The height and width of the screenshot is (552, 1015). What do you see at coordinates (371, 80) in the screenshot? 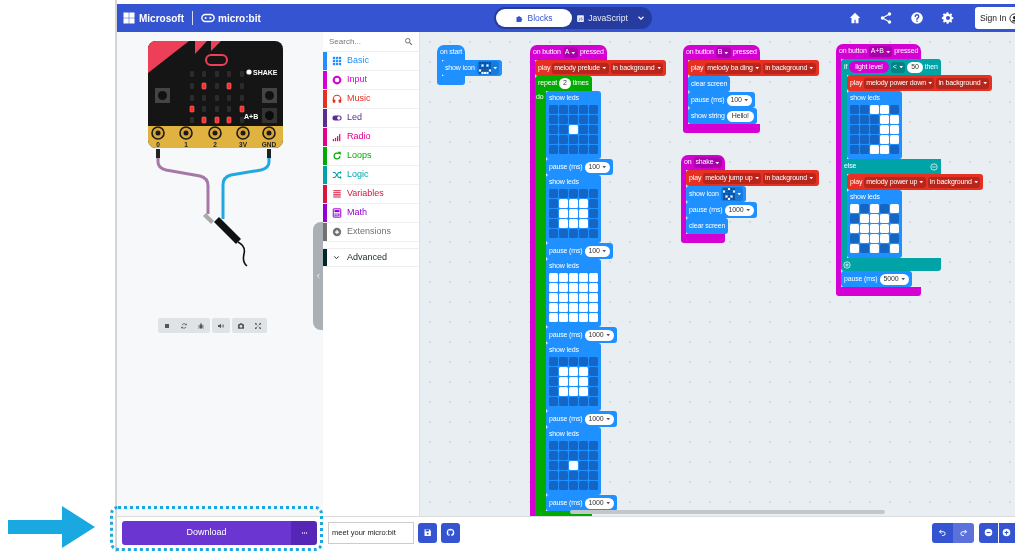
I see `category-item: Input` at bounding box center [371, 80].